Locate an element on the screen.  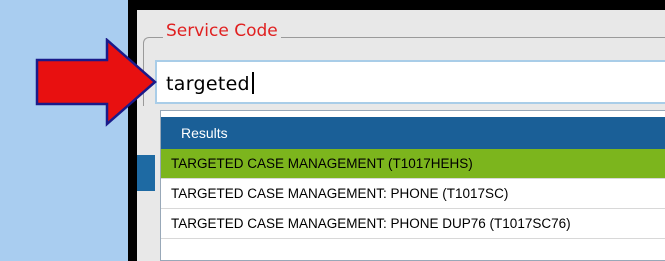
result-item-1: TARGETED CASE MANAGEMENT (T1017HEHS) is located at coordinates (413, 164).